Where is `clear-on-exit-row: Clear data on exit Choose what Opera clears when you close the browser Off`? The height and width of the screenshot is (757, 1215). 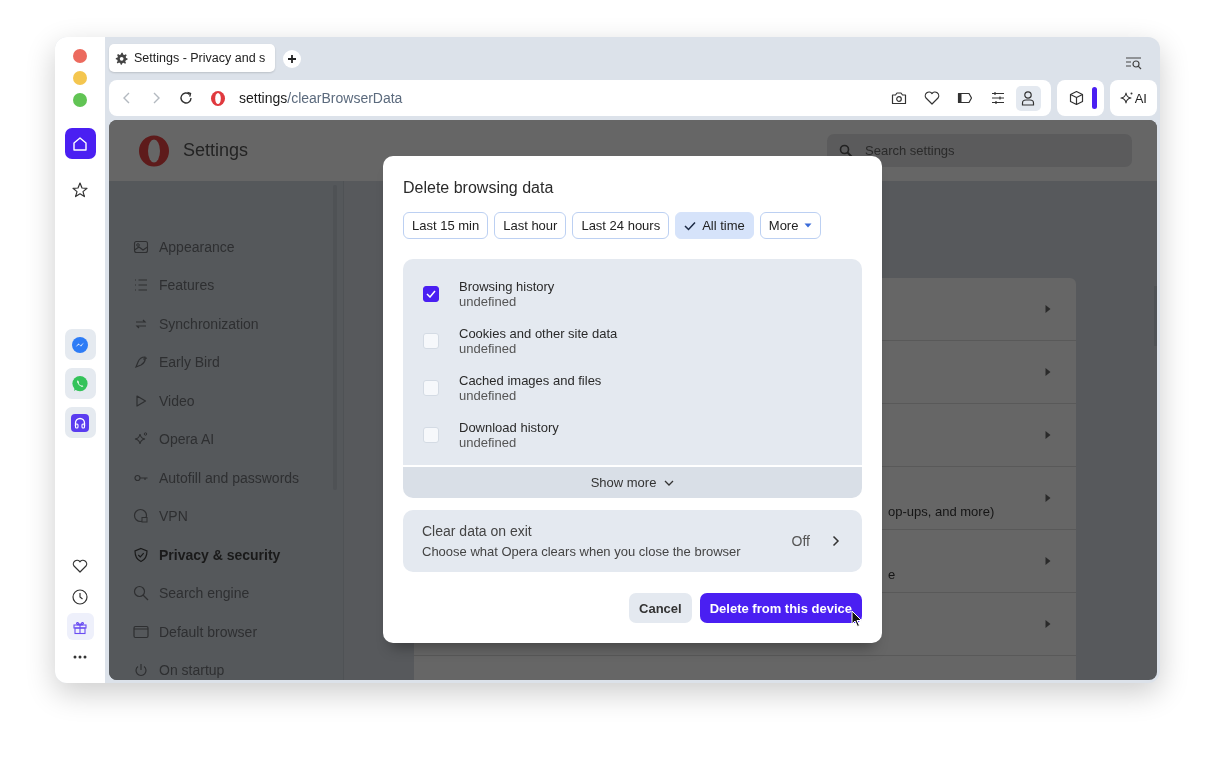 clear-on-exit-row: Clear data on exit Choose what Opera clears when you close the browser Off is located at coordinates (632, 541).